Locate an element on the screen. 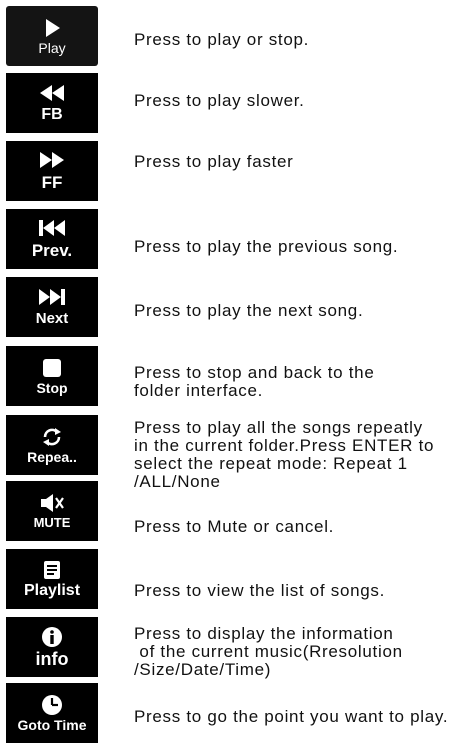  mute-description: Press to Mute or cancel. is located at coordinates (234, 526).